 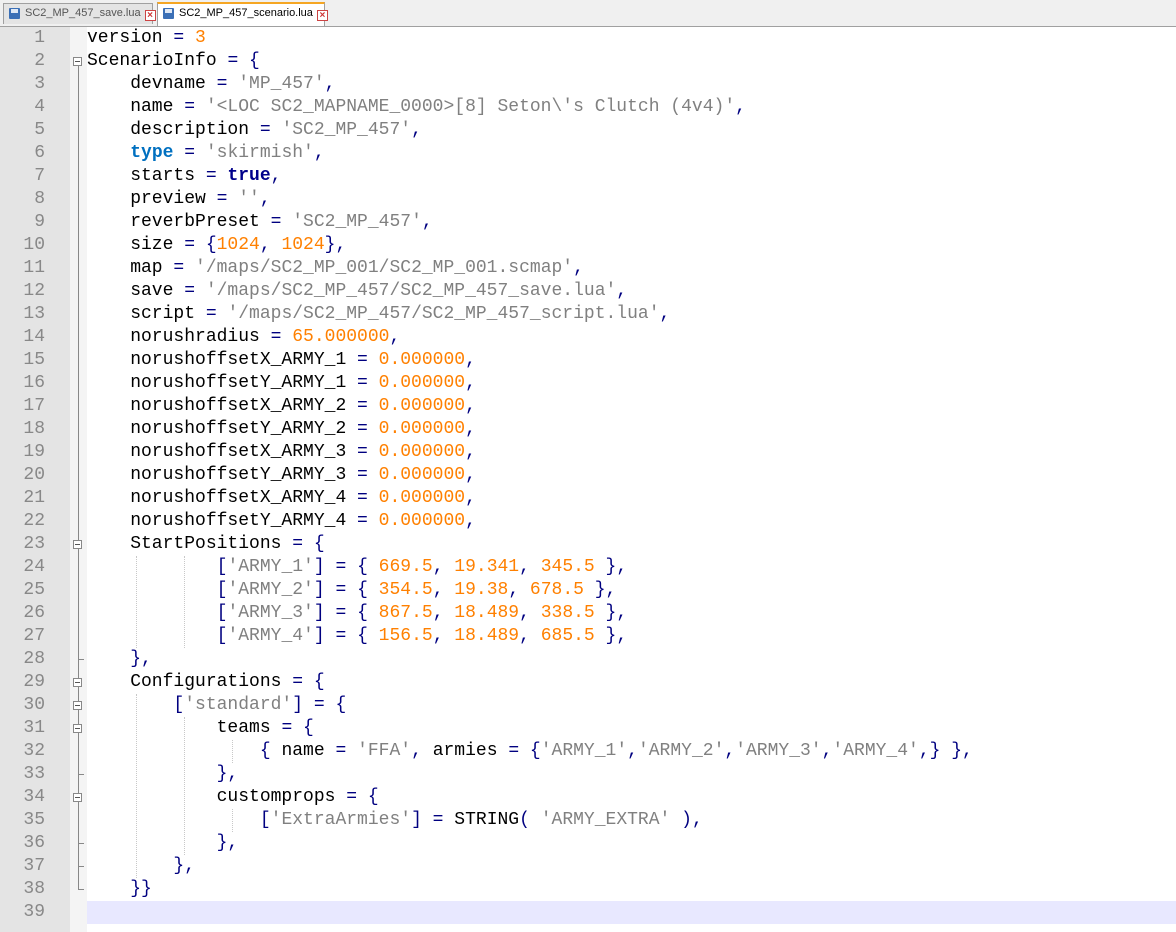 What do you see at coordinates (34, 360) in the screenshot?
I see `line-number: 15` at bounding box center [34, 360].